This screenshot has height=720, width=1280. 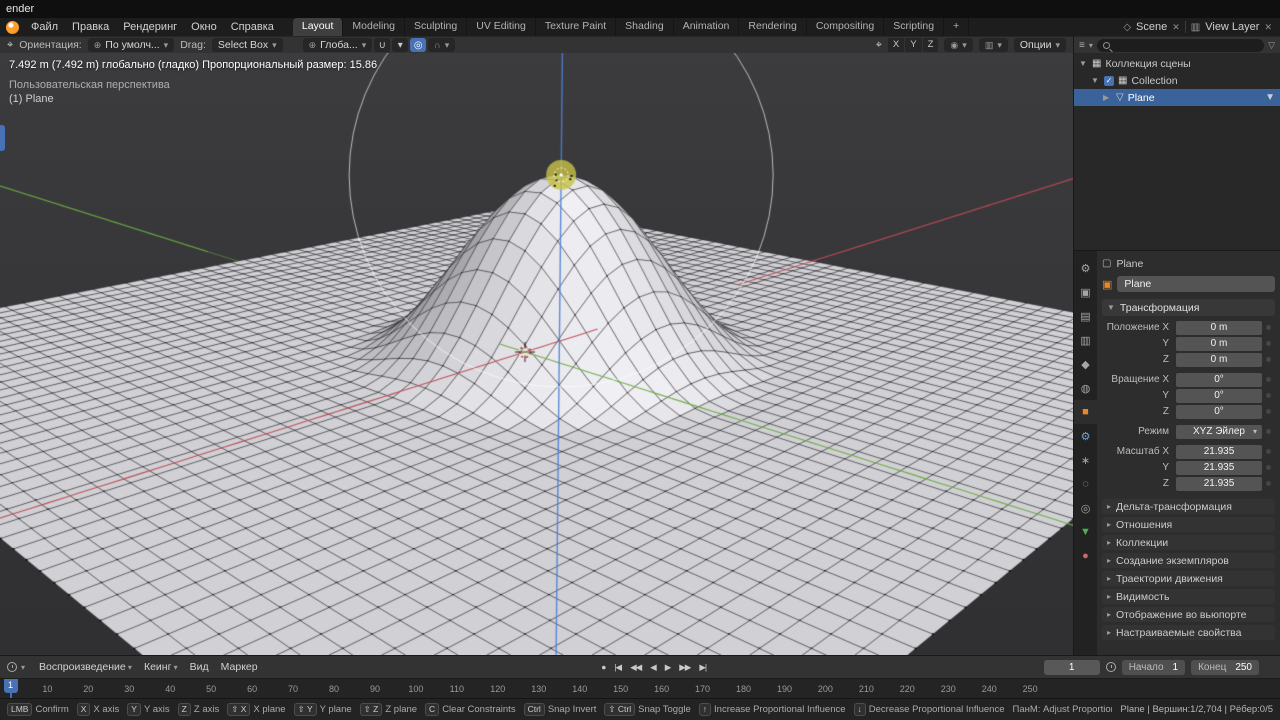 What do you see at coordinates (1085, 460) in the screenshot?
I see `properties-tab: ∗` at bounding box center [1085, 460].